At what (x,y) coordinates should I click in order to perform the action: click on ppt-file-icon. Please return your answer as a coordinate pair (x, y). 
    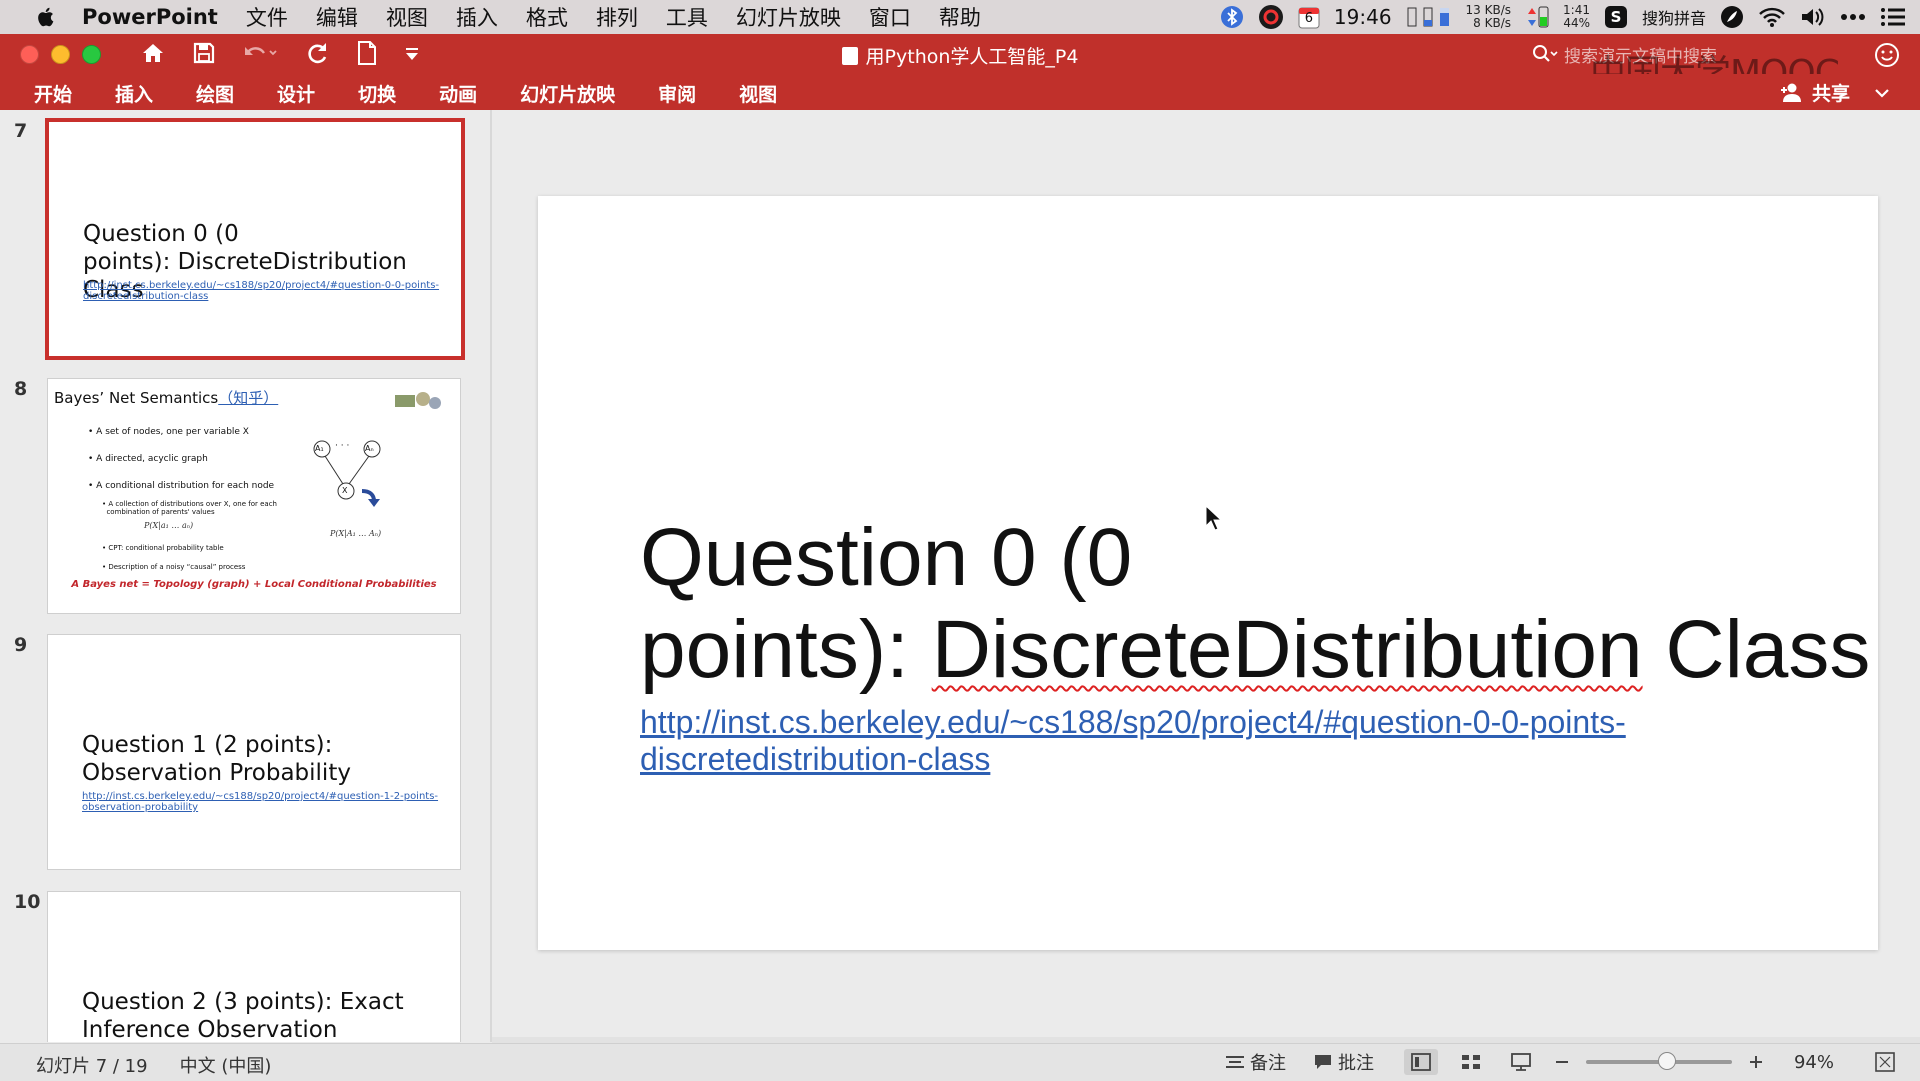
    Looking at the image, I should click on (849, 56).